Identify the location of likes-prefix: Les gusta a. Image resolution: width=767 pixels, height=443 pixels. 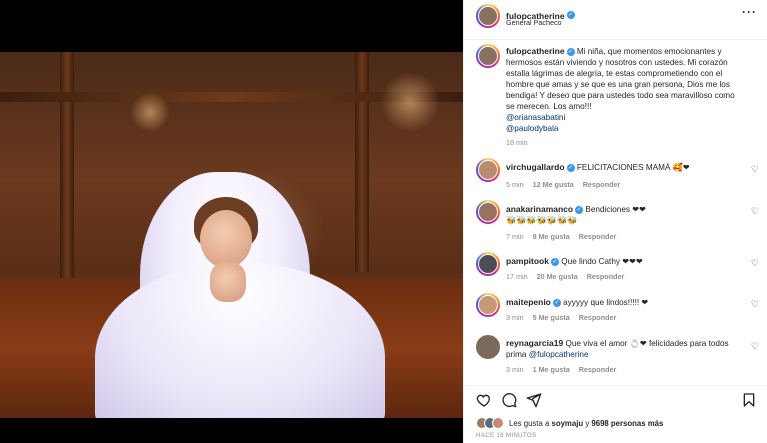
(529, 423).